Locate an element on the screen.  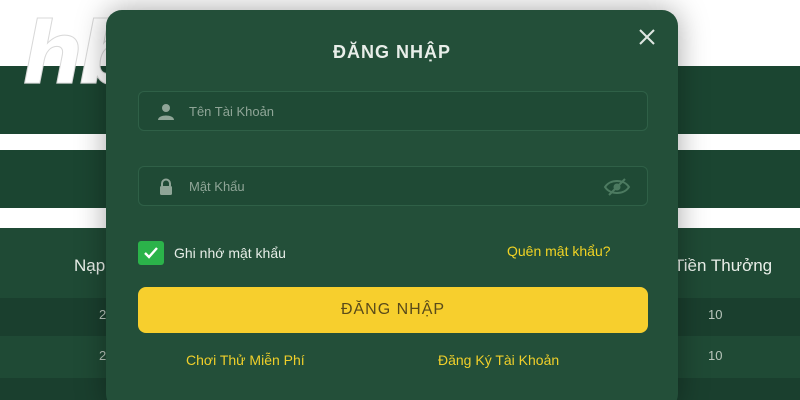
free-play-link: Chơi Thử Miễn Phí is located at coordinates (245, 360).